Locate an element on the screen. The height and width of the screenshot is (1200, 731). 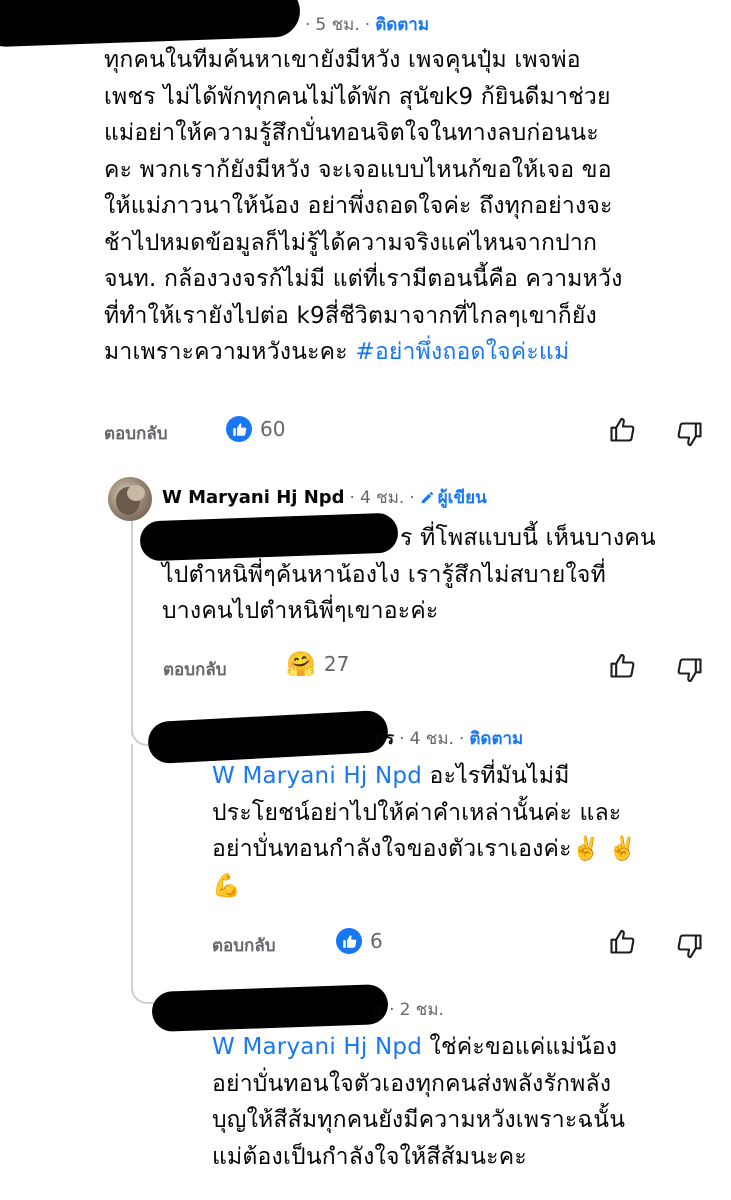
comment-line: W Maryani Hj Npd อะไรที่มันไม่มี is located at coordinates (391, 776).